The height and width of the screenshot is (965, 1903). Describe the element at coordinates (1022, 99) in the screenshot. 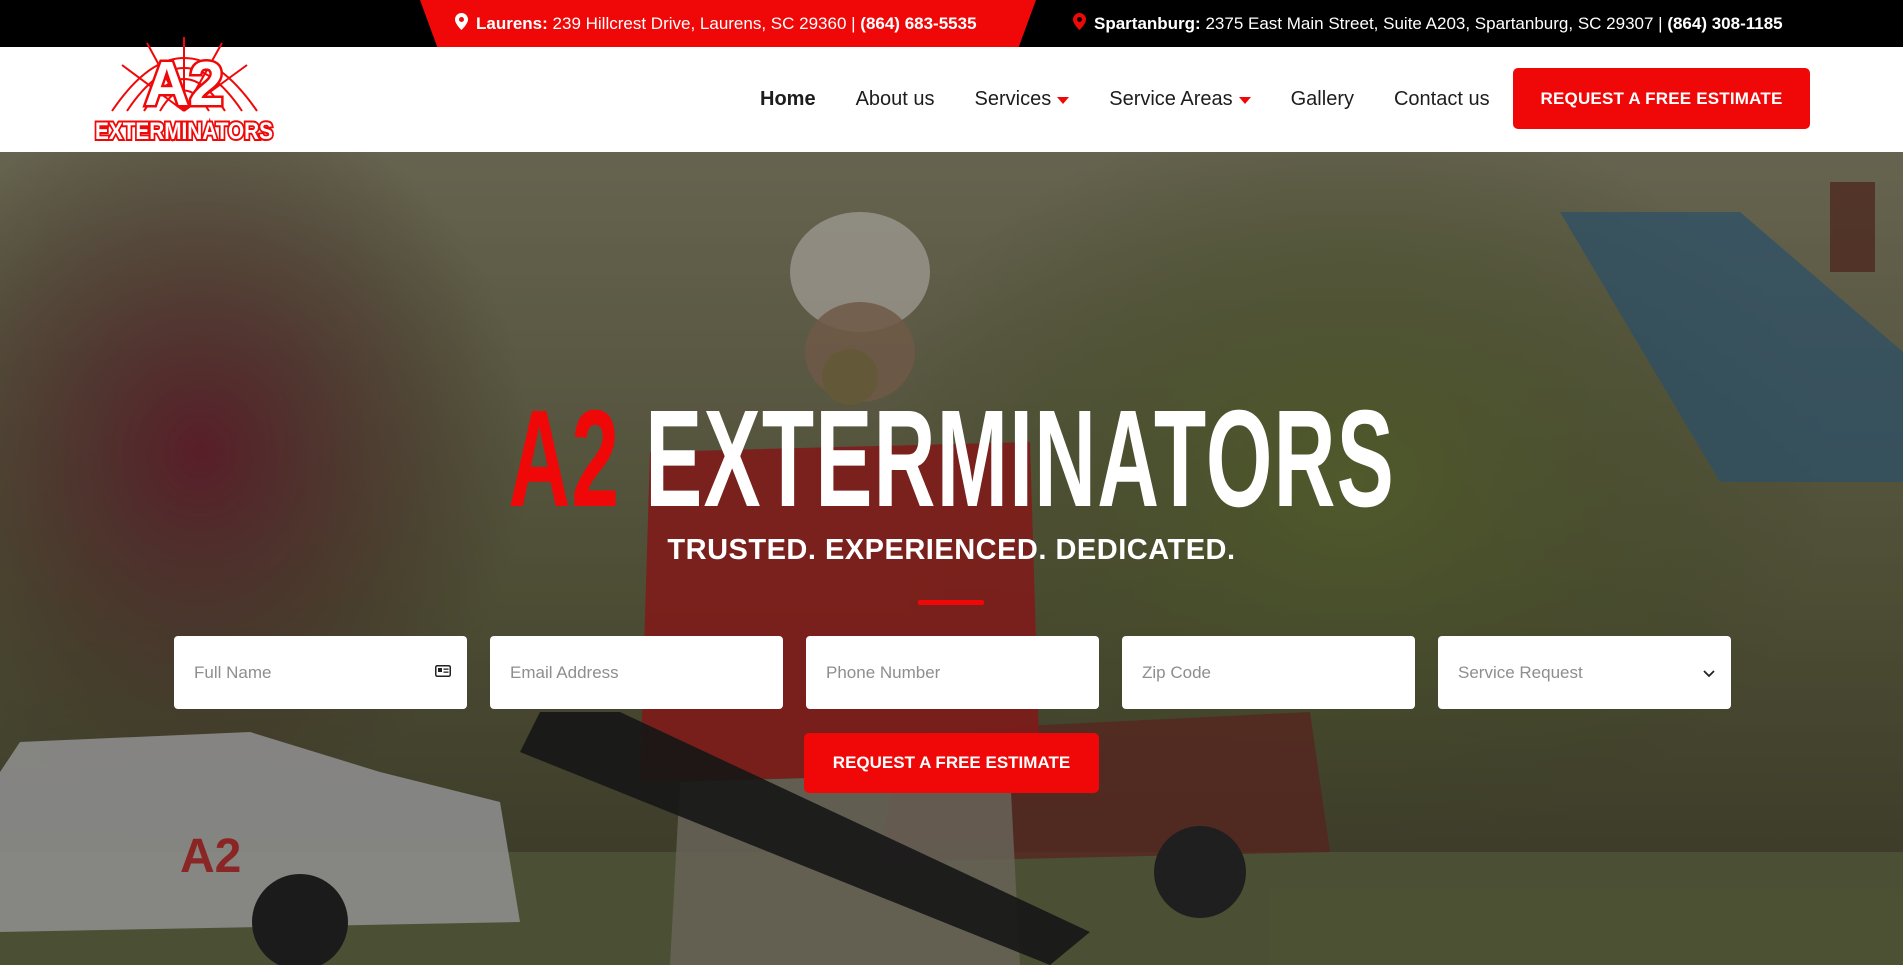

I see `nav-services: Services` at that location.